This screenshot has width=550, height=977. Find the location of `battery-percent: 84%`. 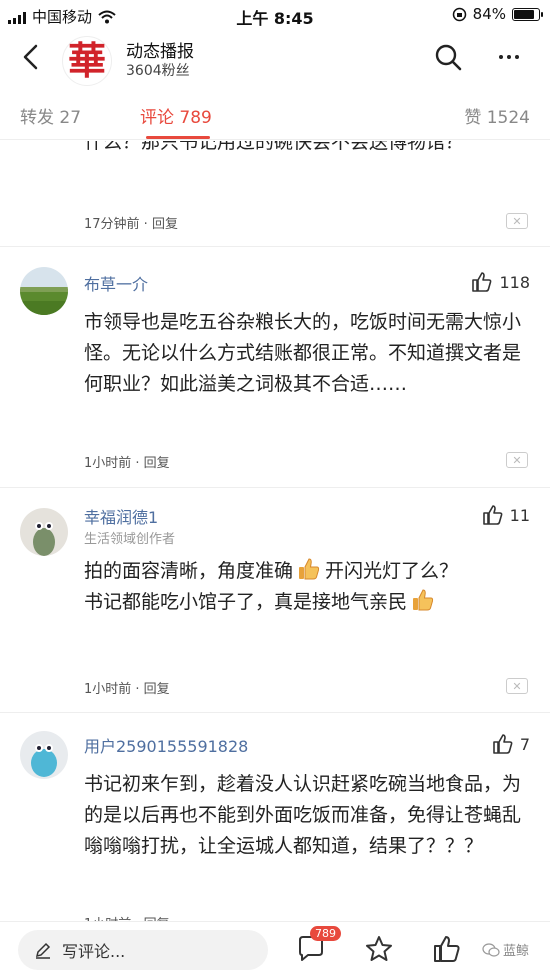

battery-percent: 84% is located at coordinates (489, 14).